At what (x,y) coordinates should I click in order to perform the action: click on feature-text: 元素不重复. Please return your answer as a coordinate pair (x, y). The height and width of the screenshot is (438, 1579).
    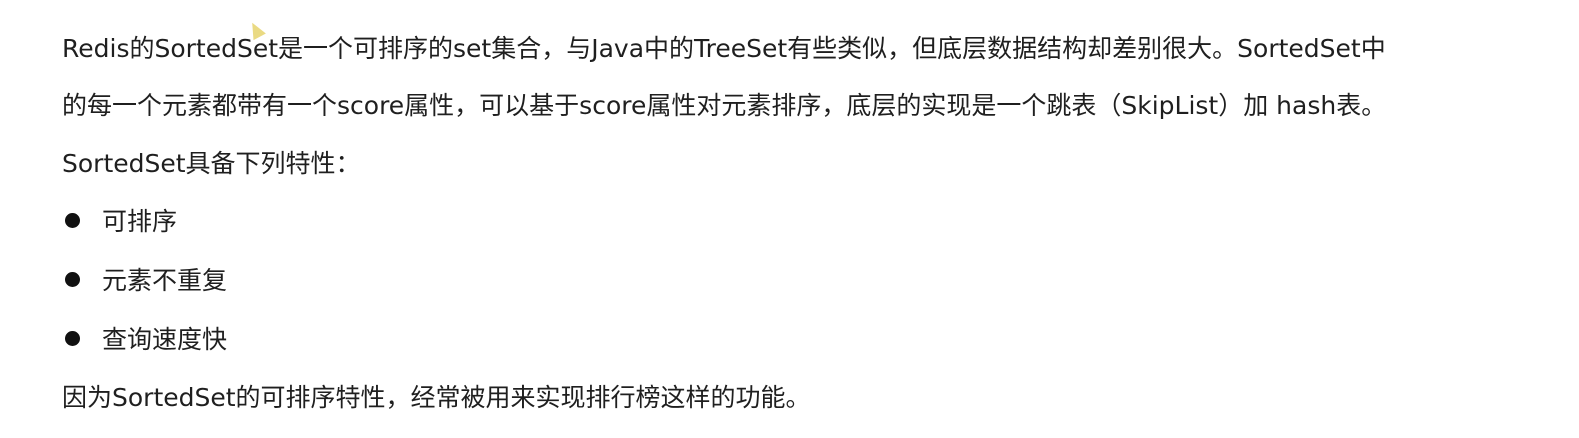
    Looking at the image, I should click on (165, 280).